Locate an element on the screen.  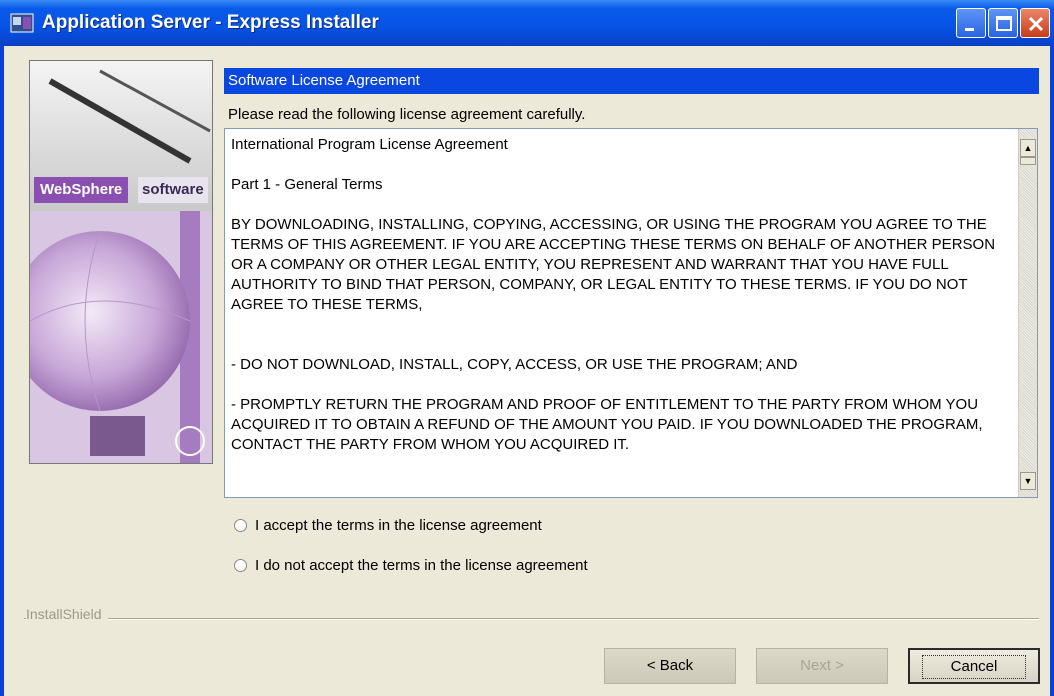
cancel-button-label: Cancel is located at coordinates (974, 667).